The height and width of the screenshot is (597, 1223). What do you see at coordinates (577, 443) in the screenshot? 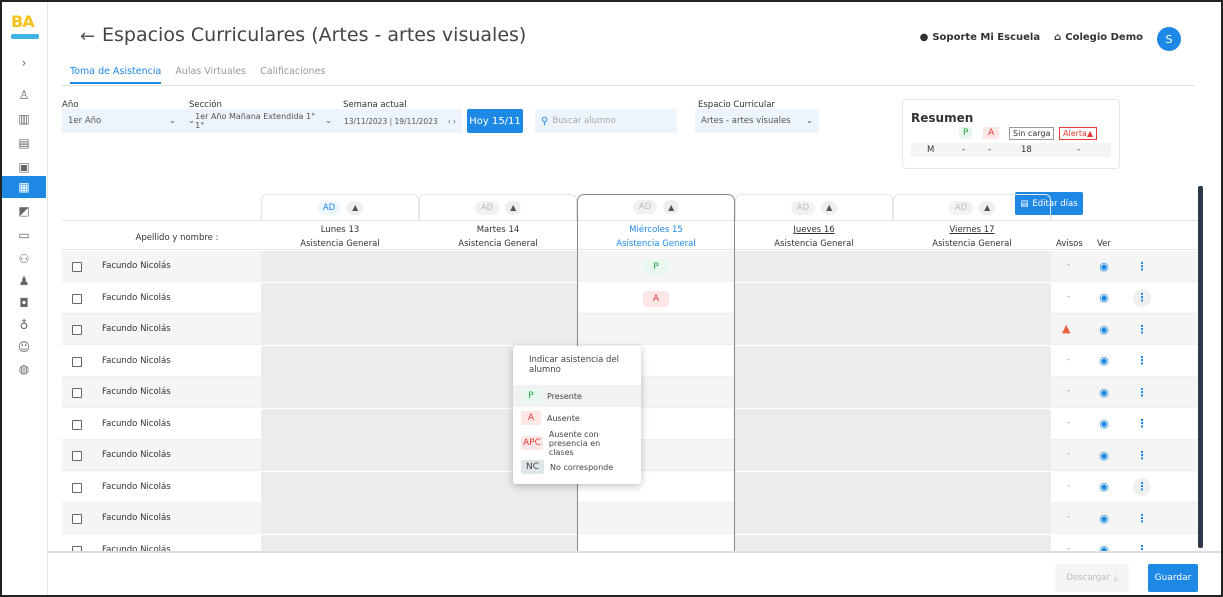
I see `option-apc: APC Ausente con presencia en clases` at bounding box center [577, 443].